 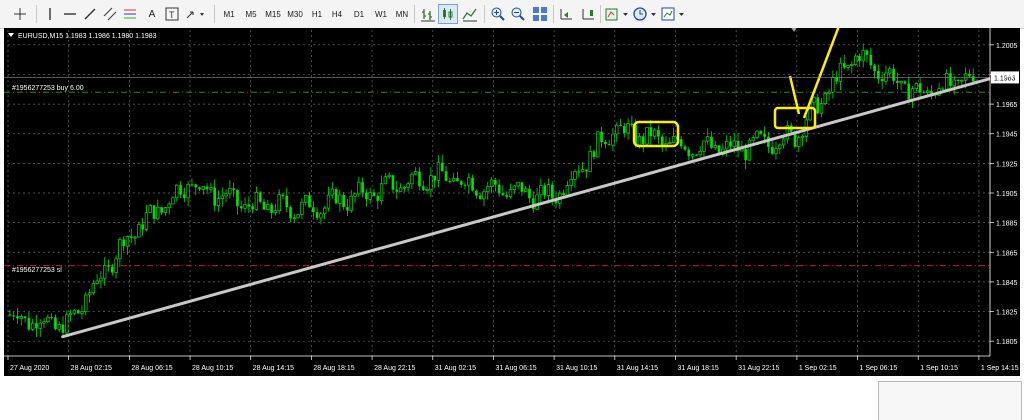 What do you see at coordinates (470, 14) in the screenshot?
I see `line-chart-icon` at bounding box center [470, 14].